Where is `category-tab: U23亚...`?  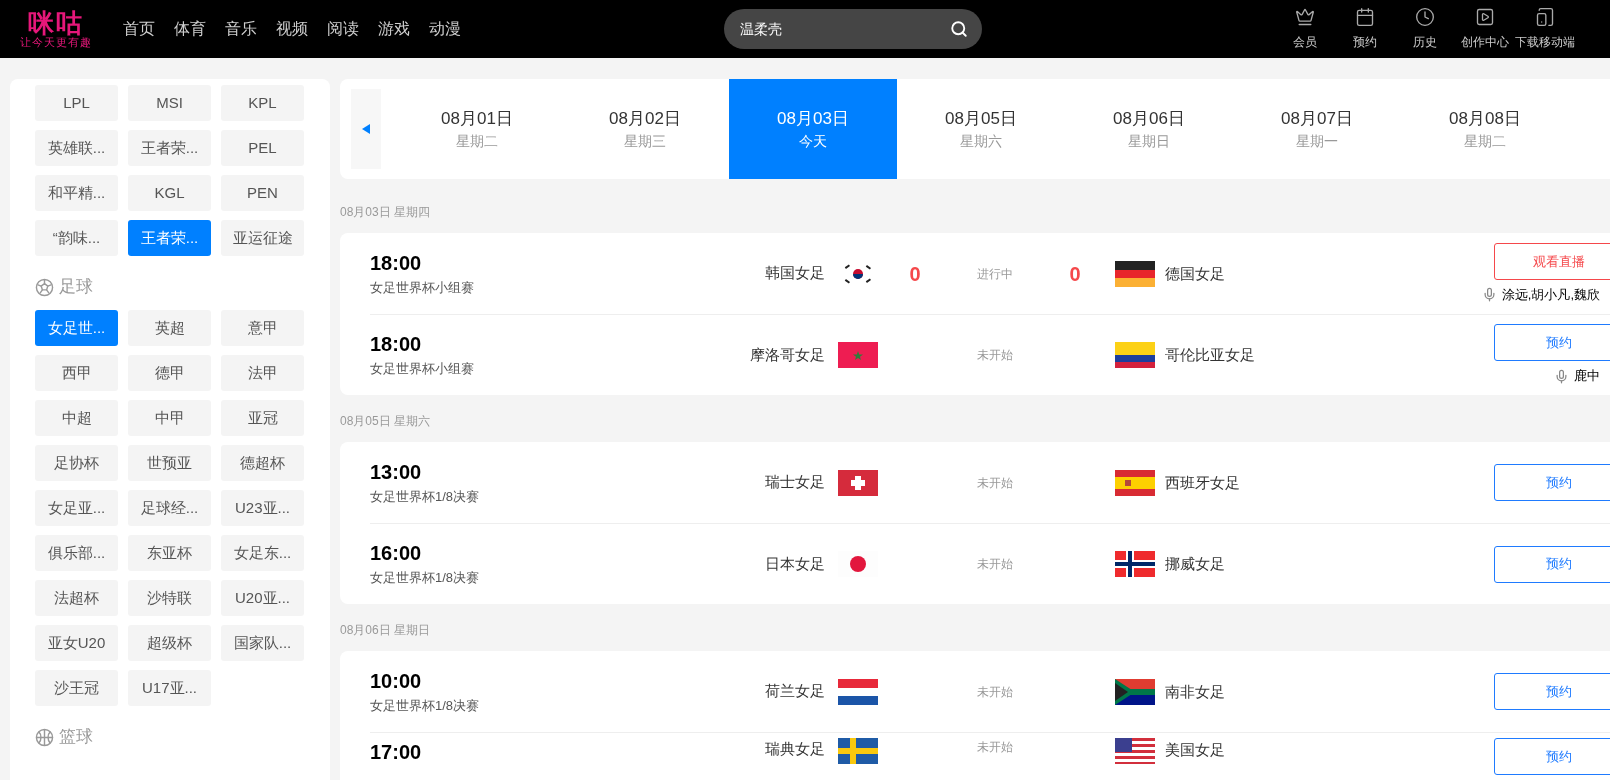 category-tab: U23亚... is located at coordinates (262, 508).